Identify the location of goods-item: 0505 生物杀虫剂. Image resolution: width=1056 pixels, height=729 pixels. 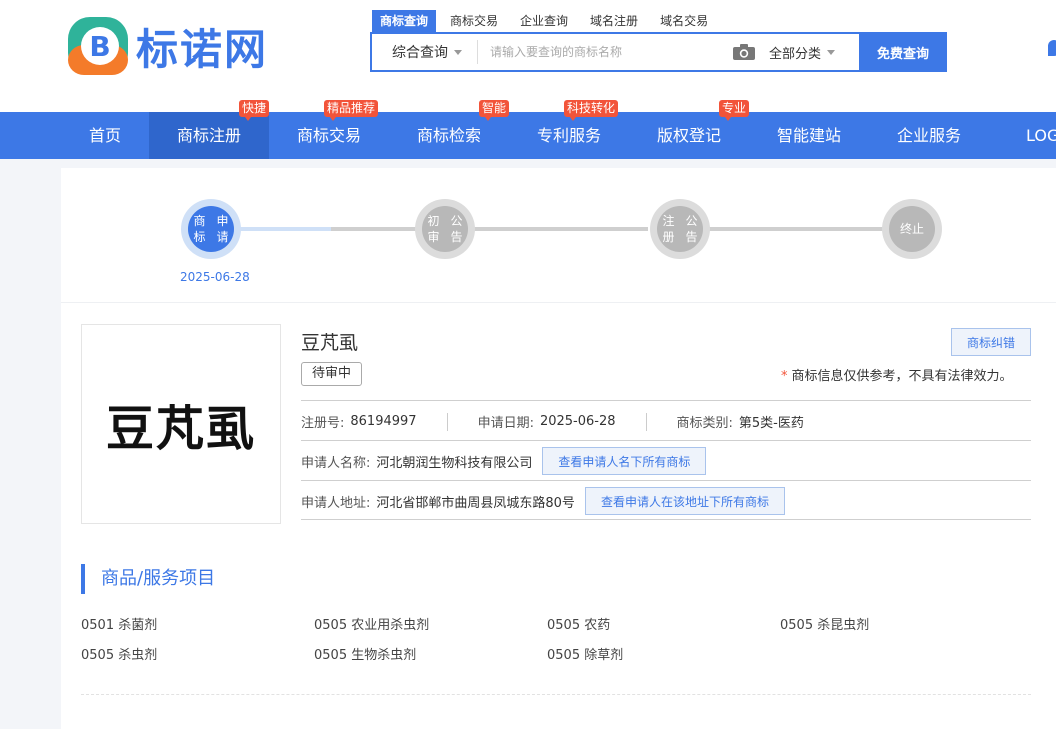
(365, 655).